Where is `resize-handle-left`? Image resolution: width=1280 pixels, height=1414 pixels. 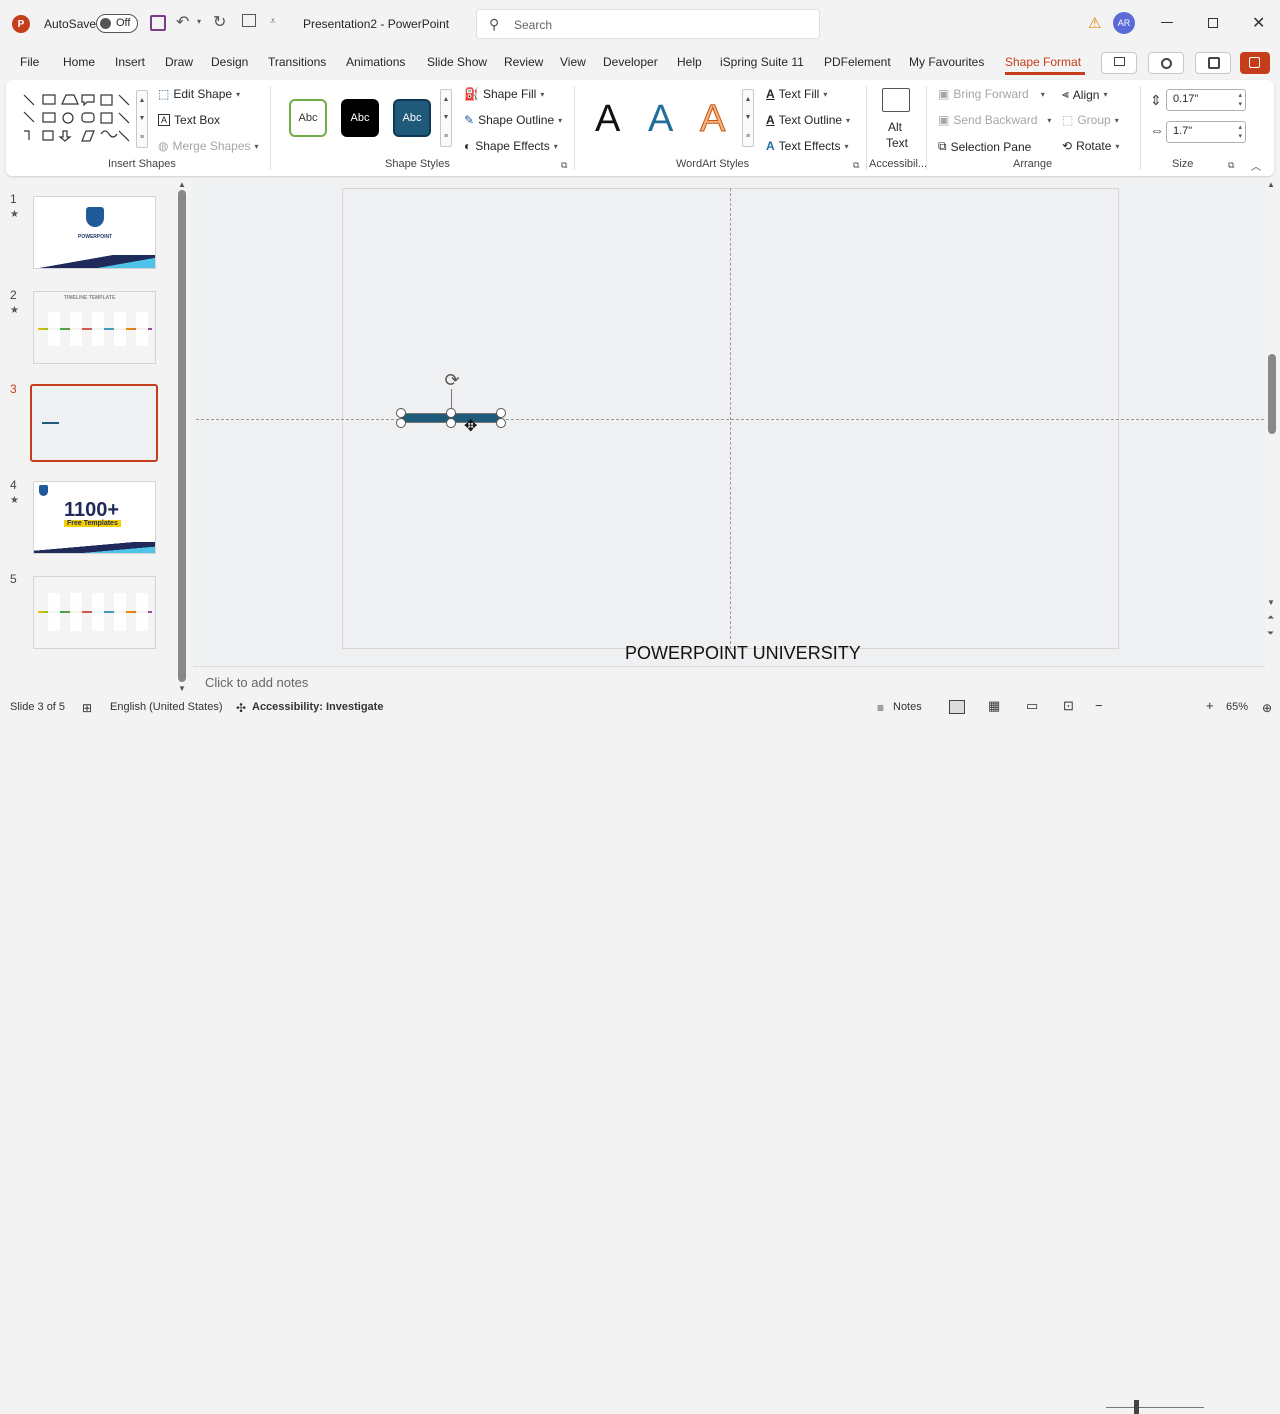 resize-handle-left is located at coordinates (401, 413).